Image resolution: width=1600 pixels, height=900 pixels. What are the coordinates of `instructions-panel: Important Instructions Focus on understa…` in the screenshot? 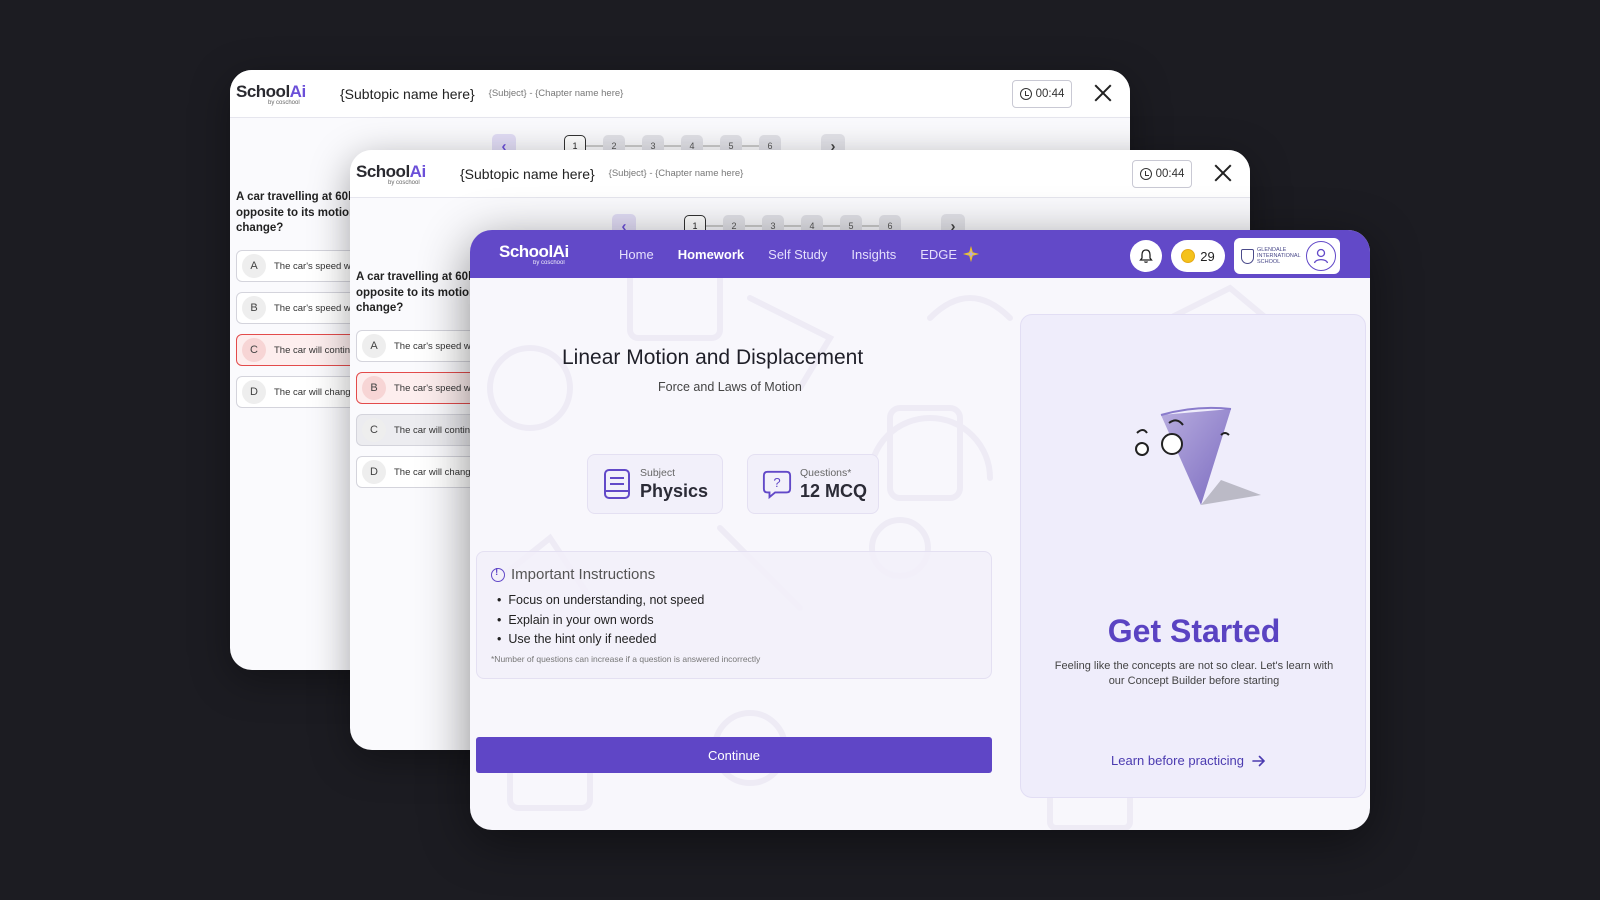 It's located at (734, 615).